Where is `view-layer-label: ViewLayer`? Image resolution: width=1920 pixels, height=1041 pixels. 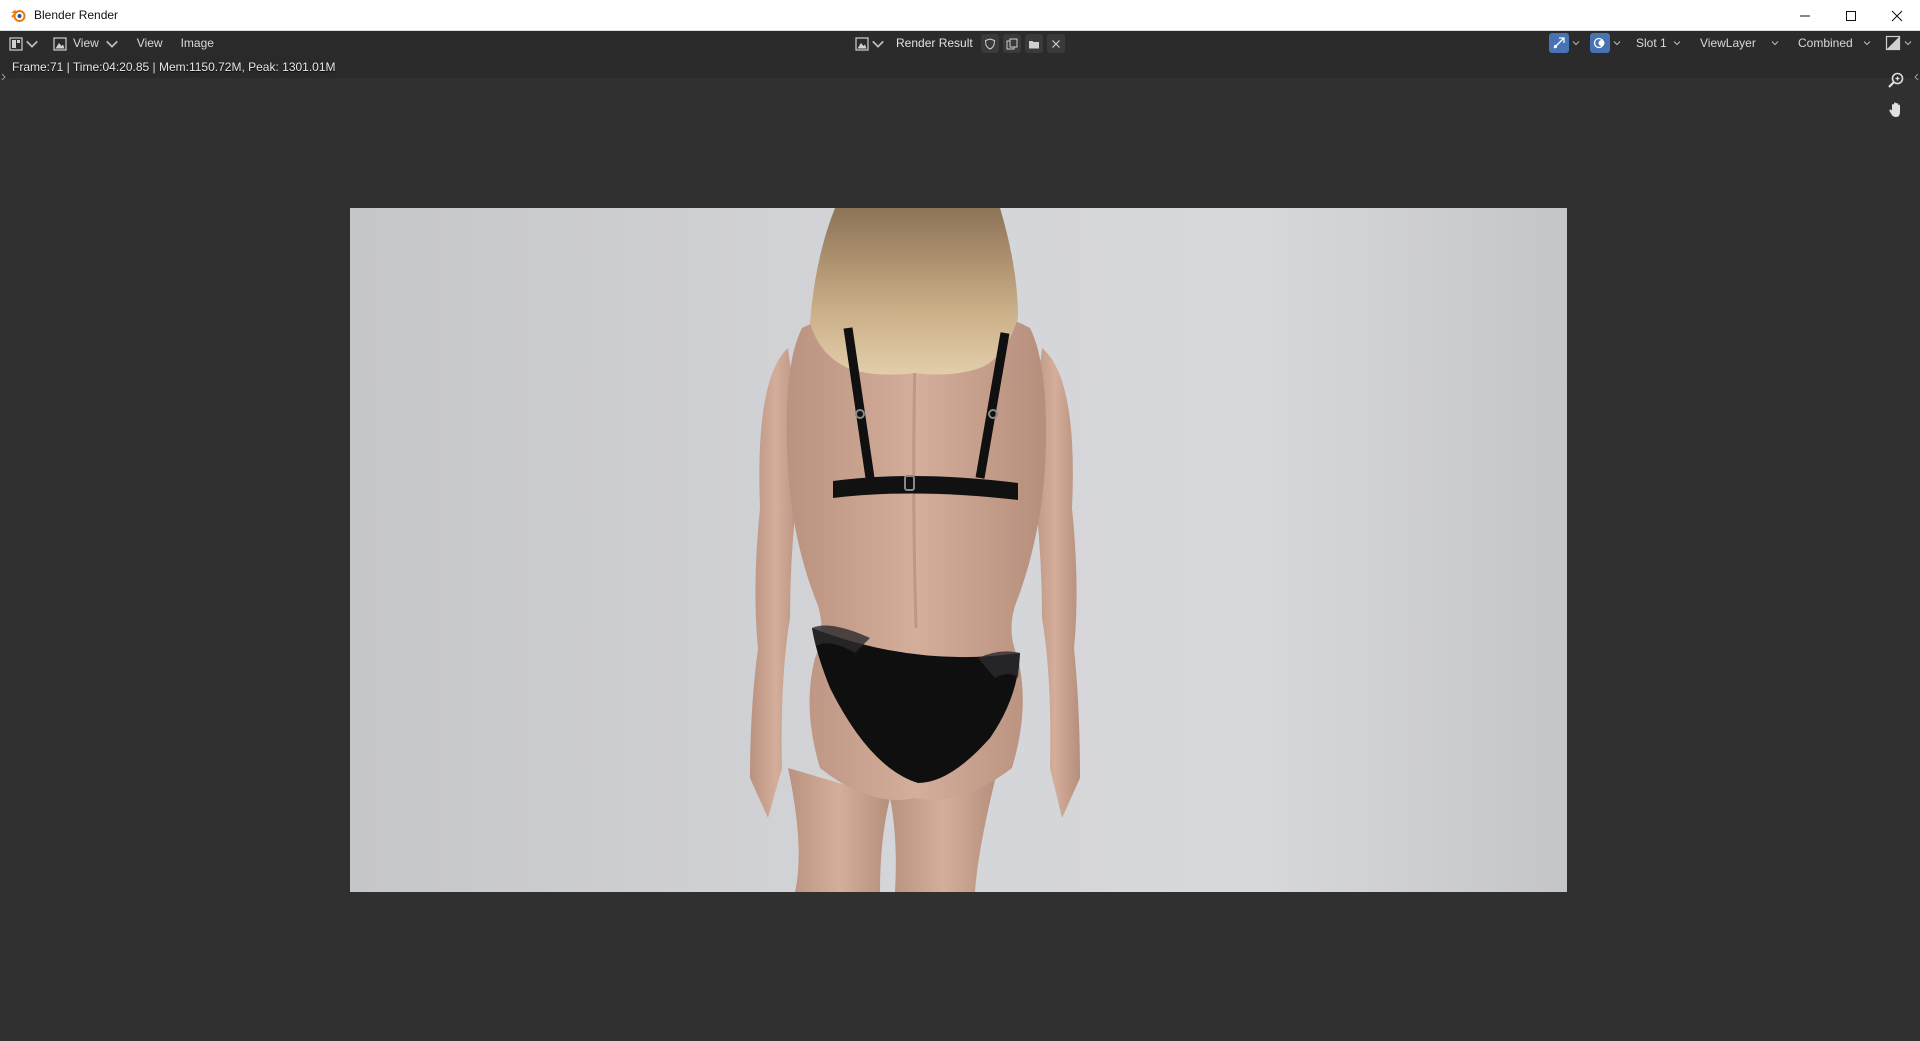
view-layer-label: ViewLayer is located at coordinates (1728, 43).